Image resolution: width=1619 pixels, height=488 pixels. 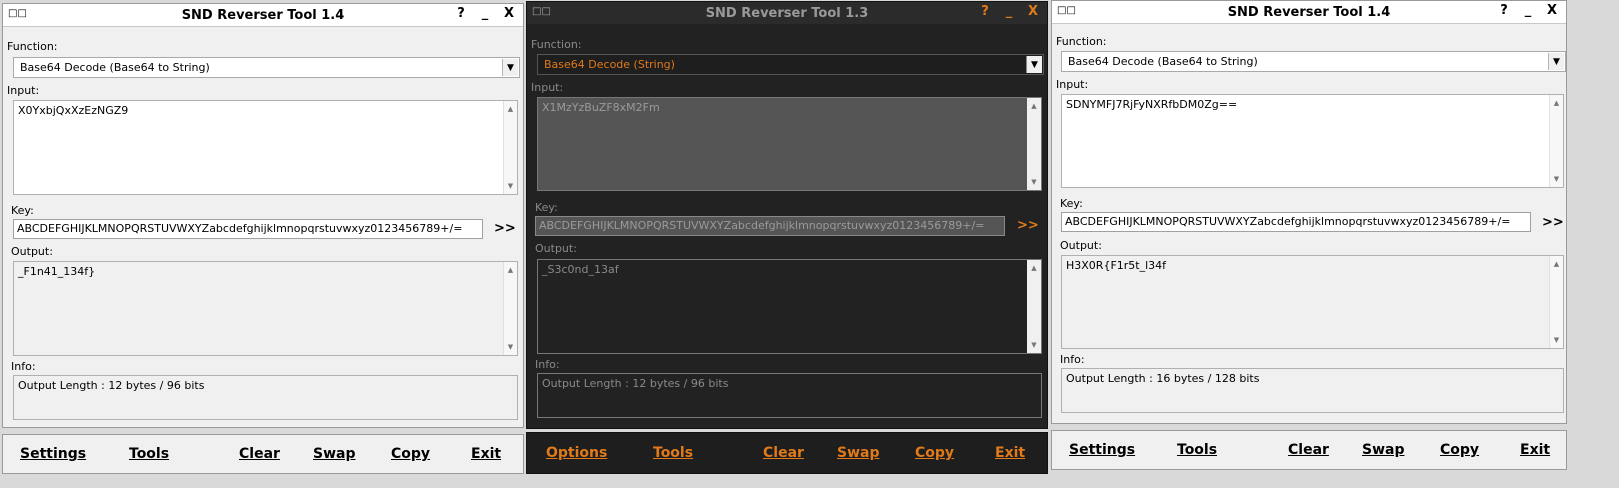 What do you see at coordinates (789, 306) in the screenshot?
I see `output-textarea: _S3c0nd_13af ▲ ▼` at bounding box center [789, 306].